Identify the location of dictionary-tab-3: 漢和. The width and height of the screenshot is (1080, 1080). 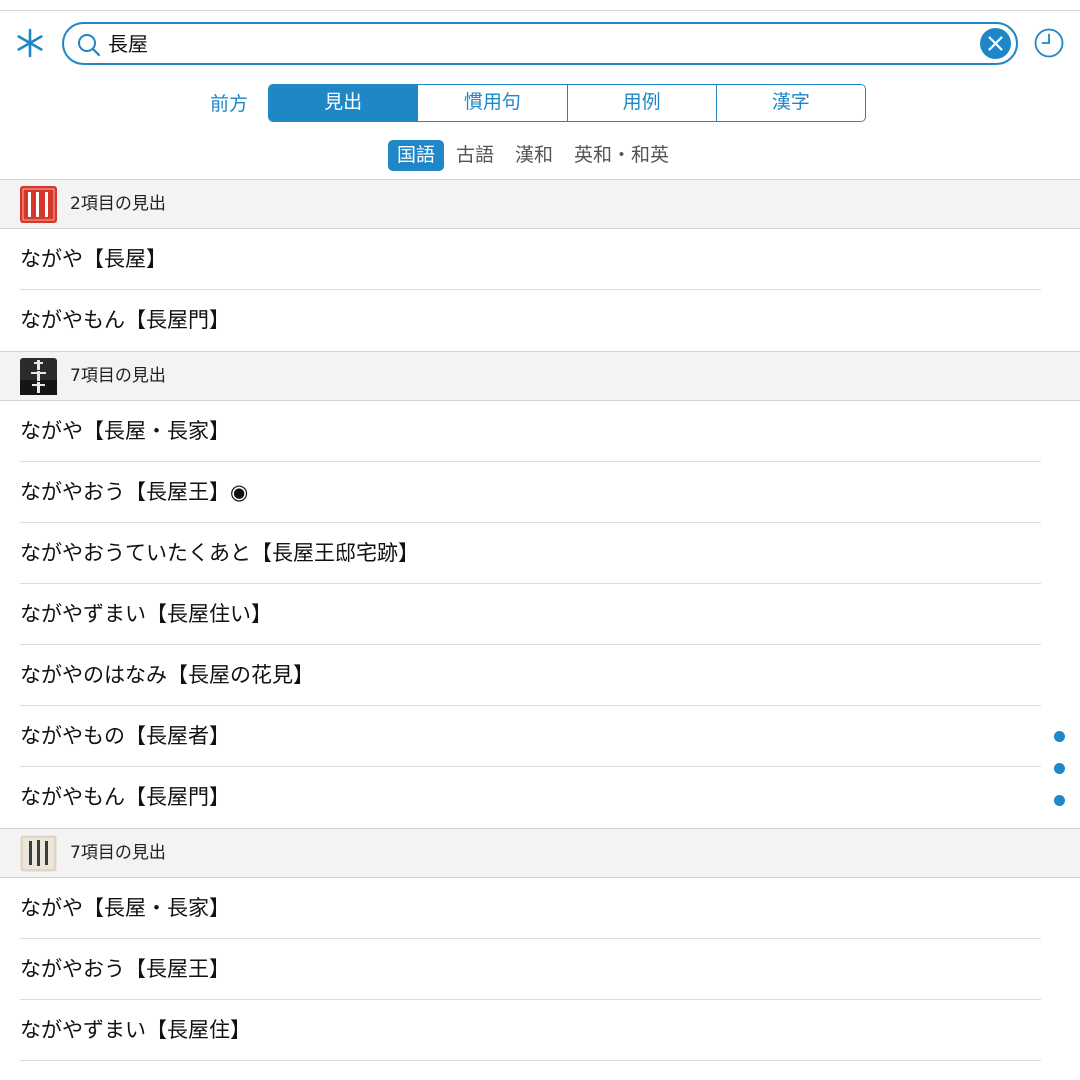
(534, 155).